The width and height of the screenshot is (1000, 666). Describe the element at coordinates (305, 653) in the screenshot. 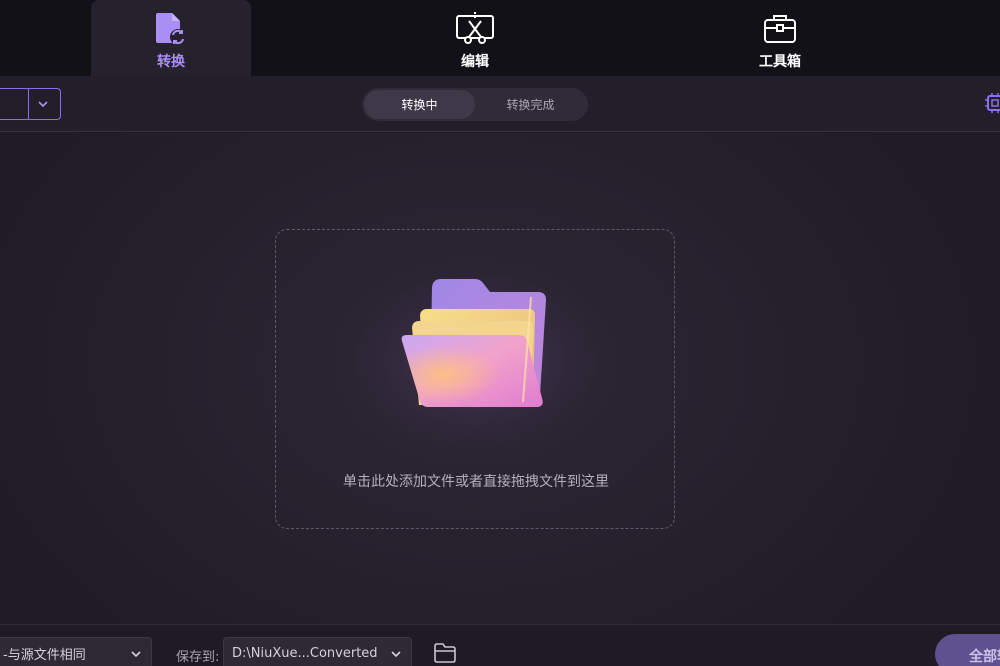

I see `save-path-value: D:\NiuXue...Converted` at that location.